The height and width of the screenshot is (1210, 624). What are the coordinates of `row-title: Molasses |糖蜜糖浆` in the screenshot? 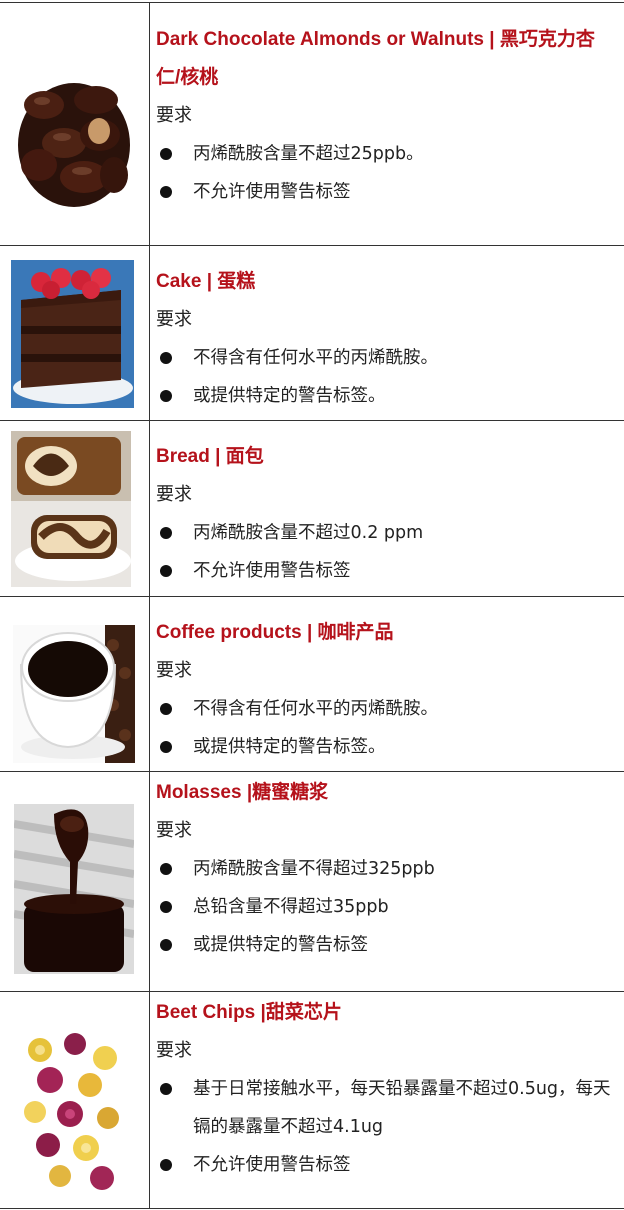 It's located at (242, 792).